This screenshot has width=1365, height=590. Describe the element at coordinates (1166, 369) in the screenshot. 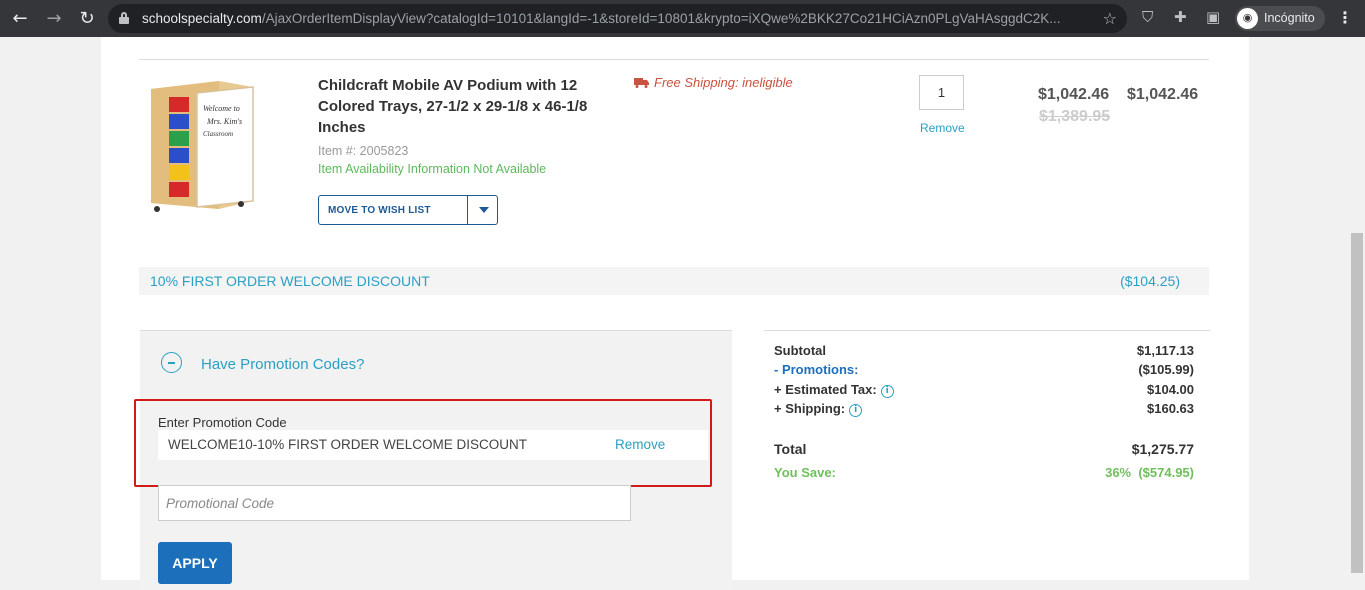

I see `promotions-value: ($105.99)` at that location.